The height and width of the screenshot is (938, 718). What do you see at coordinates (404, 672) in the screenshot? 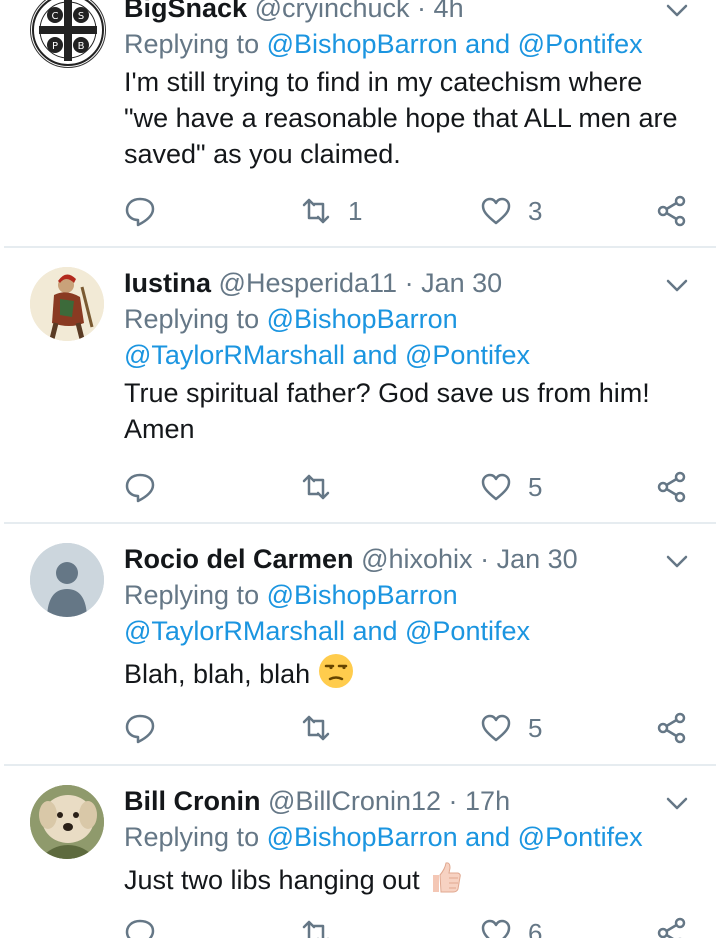
I see `tweet-text: Blah, blah, blah` at bounding box center [404, 672].